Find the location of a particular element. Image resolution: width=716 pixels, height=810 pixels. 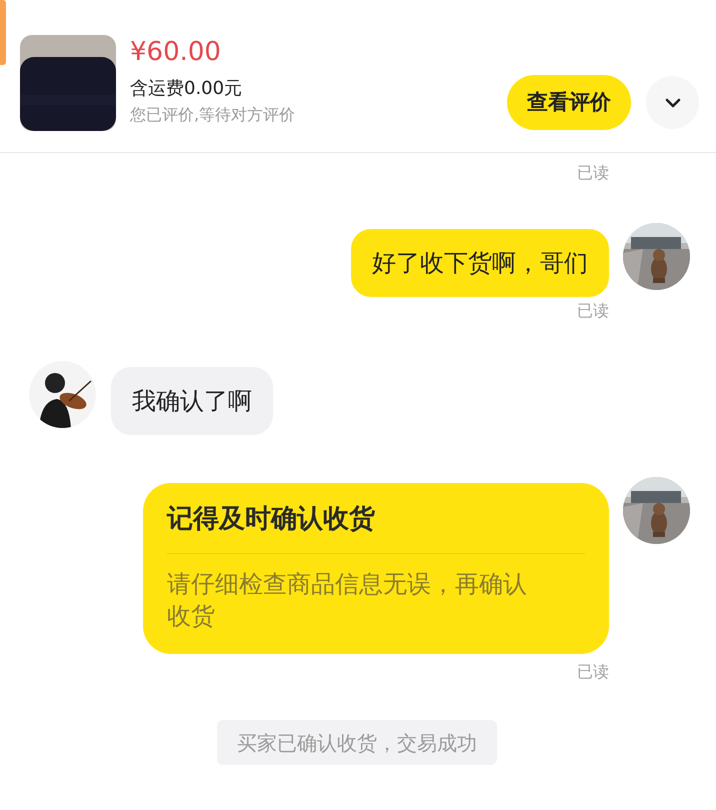

accent-bar is located at coordinates (3, 32).